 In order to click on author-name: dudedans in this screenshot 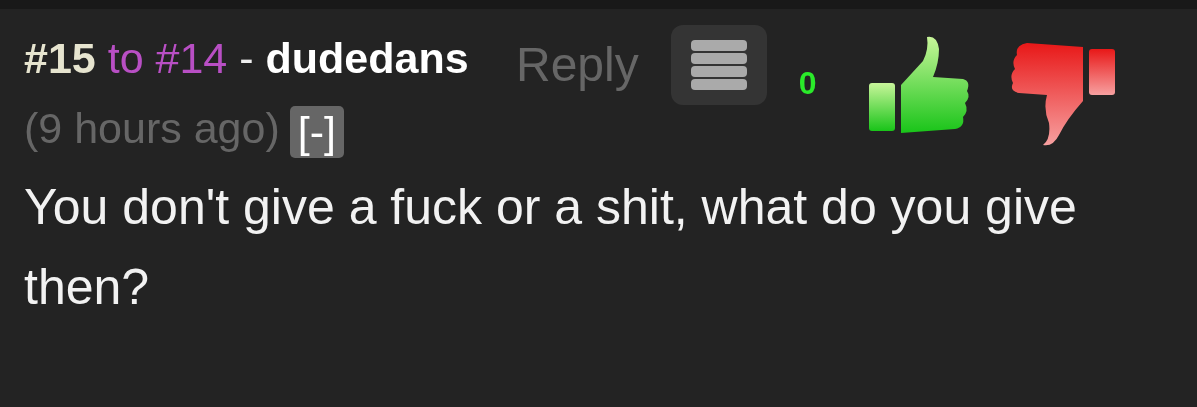, I will do `click(367, 58)`.